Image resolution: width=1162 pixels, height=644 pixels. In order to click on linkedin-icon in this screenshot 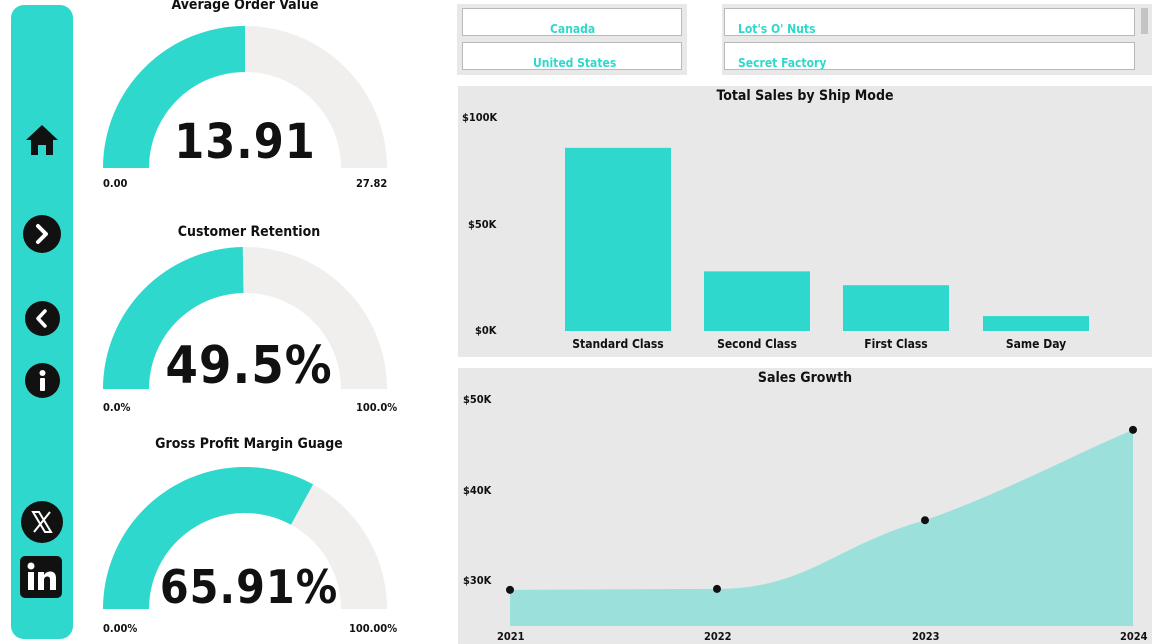, I will do `click(41, 577)`.